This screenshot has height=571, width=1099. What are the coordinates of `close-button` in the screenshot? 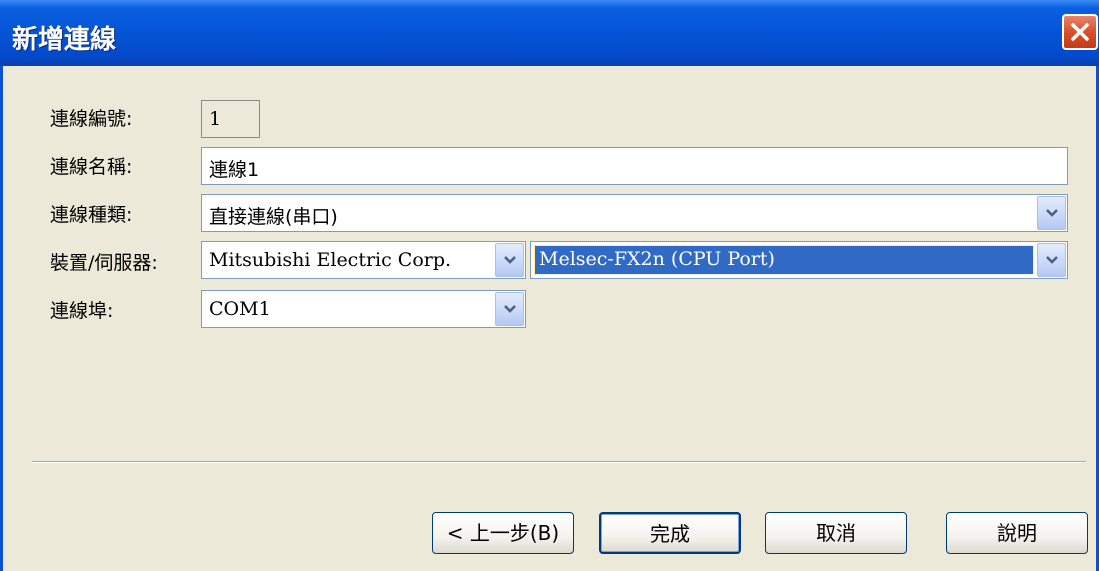 It's located at (1080, 32).